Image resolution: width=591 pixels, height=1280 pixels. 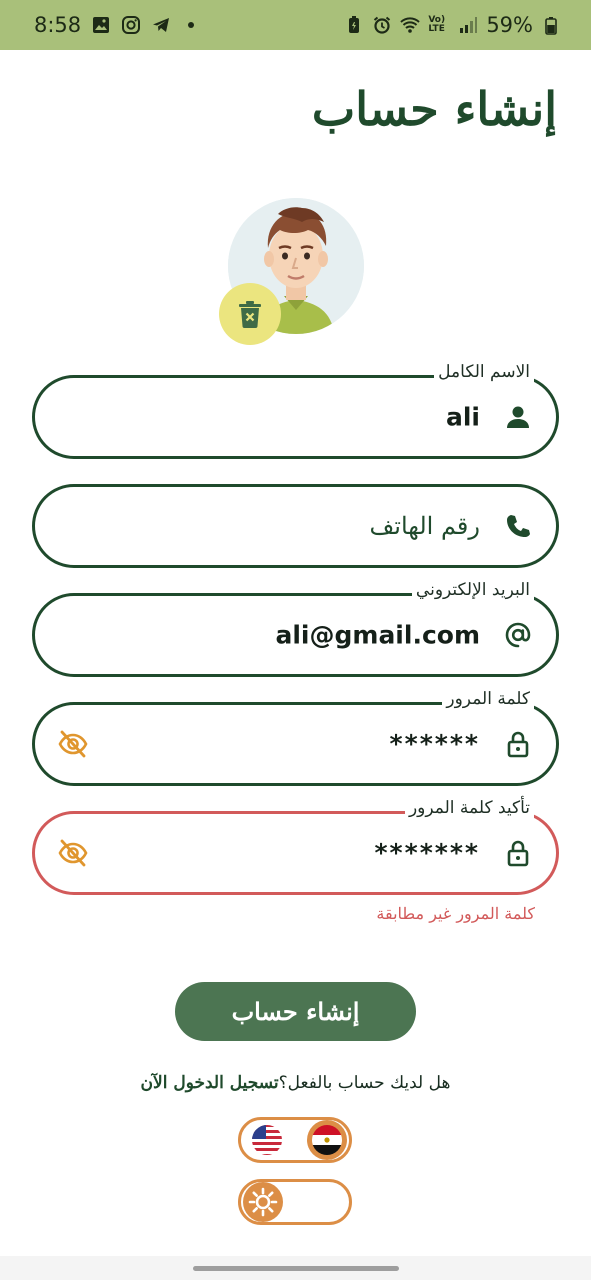 What do you see at coordinates (58, 25) in the screenshot?
I see `status-time: 8:58` at bounding box center [58, 25].